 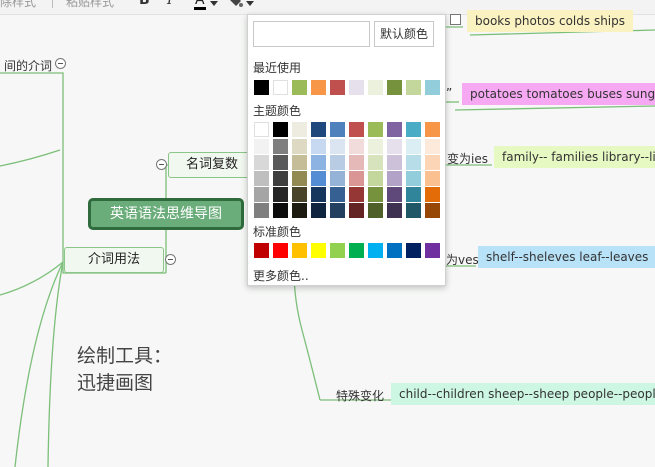 I want to click on example-tag-shelf: shelf--sheleves leaf--leaves, so click(x=566, y=257).